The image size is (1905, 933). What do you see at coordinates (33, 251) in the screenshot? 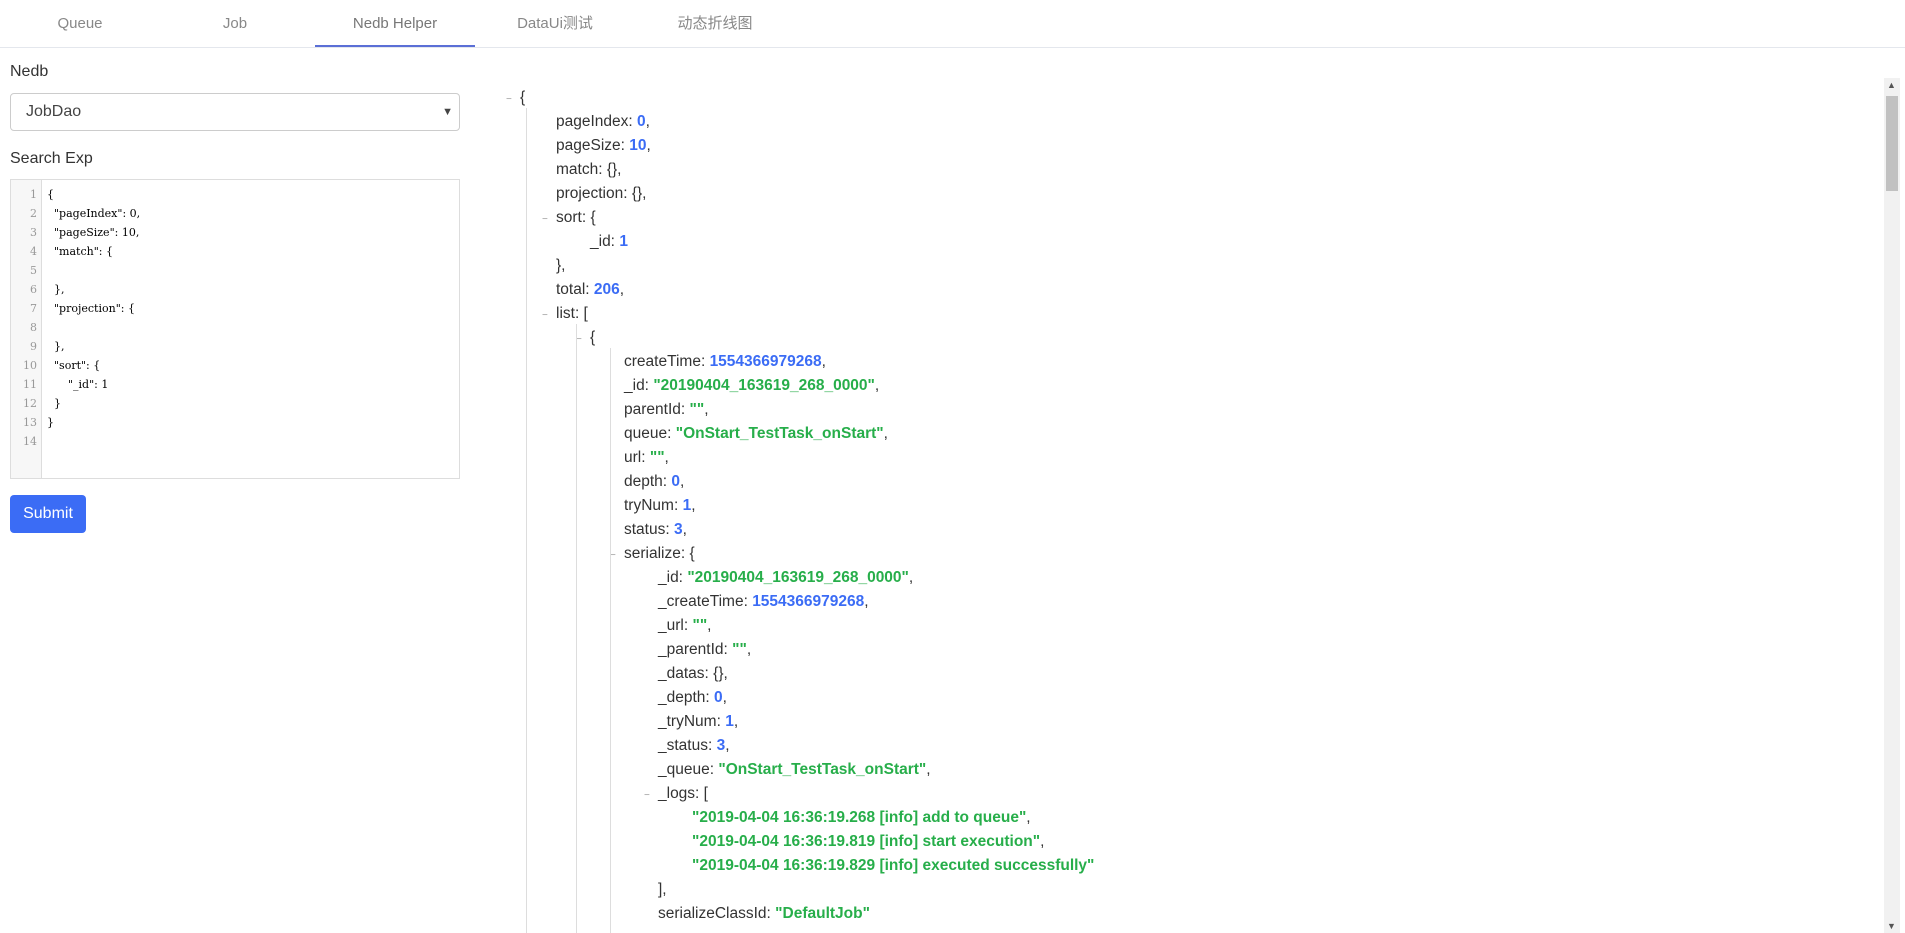
I see `line-number: 4` at bounding box center [33, 251].